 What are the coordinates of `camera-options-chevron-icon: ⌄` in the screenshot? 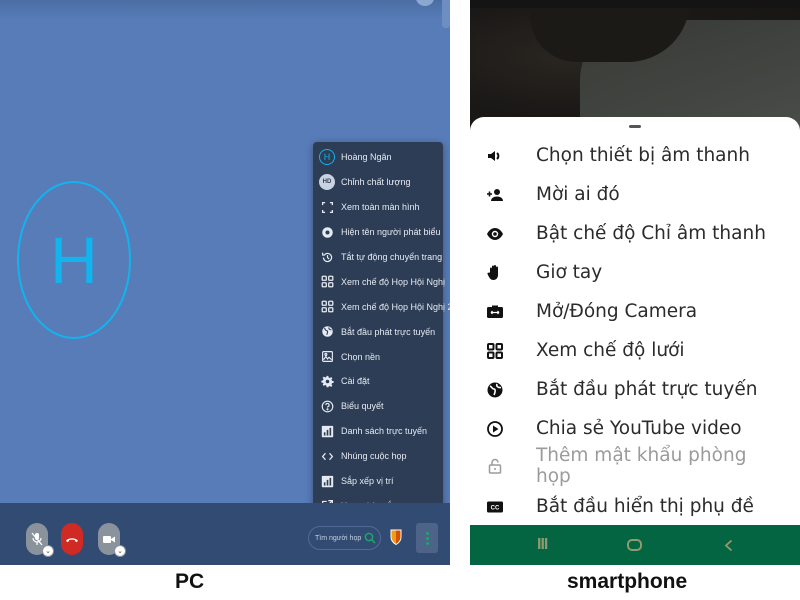 It's located at (120, 551).